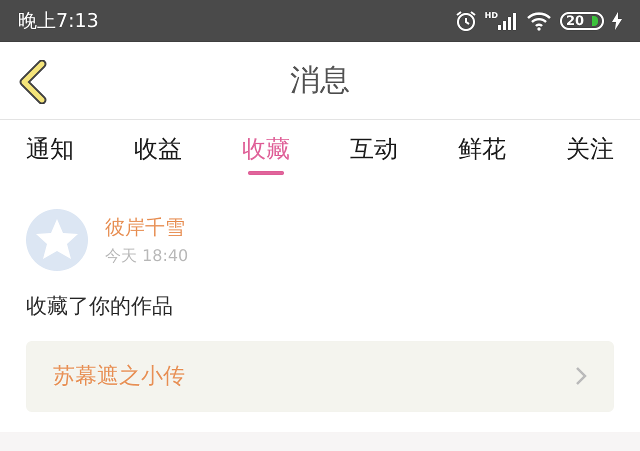 This screenshot has height=451, width=640. I want to click on chevron-icon, so click(581, 376).